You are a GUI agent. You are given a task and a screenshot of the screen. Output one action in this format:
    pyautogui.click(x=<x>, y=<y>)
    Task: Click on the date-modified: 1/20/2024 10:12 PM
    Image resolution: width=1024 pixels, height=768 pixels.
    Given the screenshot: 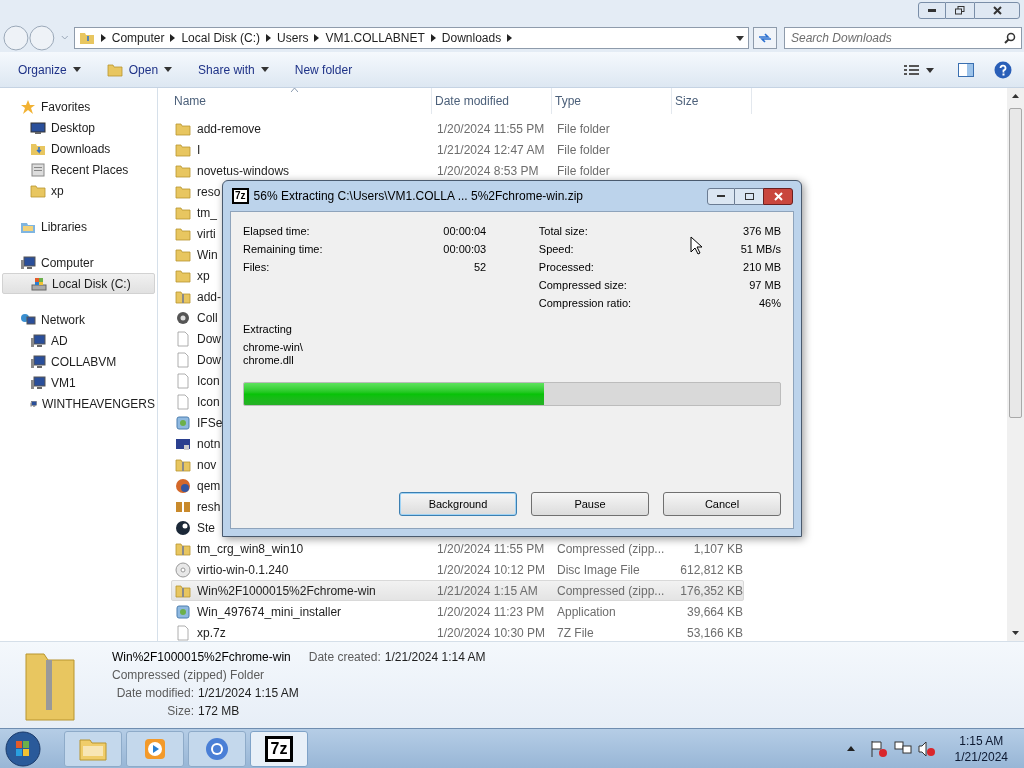 What is the action you would take?
    pyautogui.click(x=491, y=569)
    